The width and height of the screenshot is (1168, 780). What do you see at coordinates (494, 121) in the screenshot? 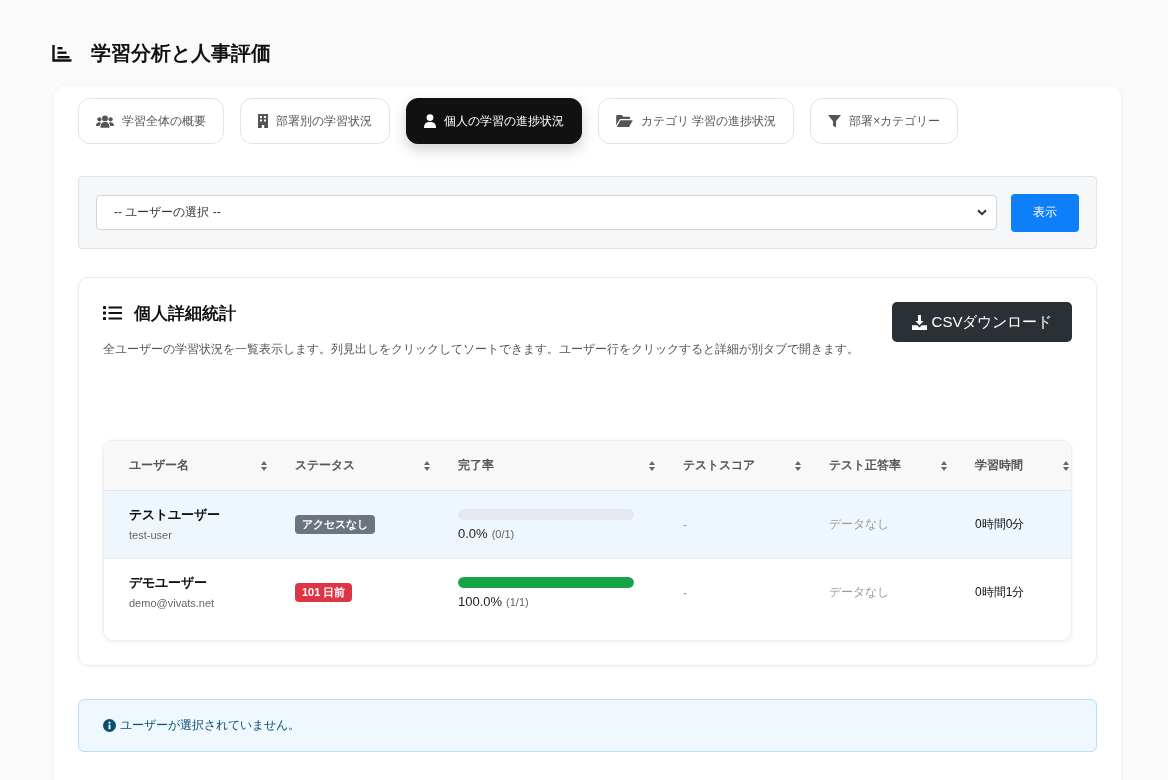
I see `tab: 個人の学習の進捗状況` at bounding box center [494, 121].